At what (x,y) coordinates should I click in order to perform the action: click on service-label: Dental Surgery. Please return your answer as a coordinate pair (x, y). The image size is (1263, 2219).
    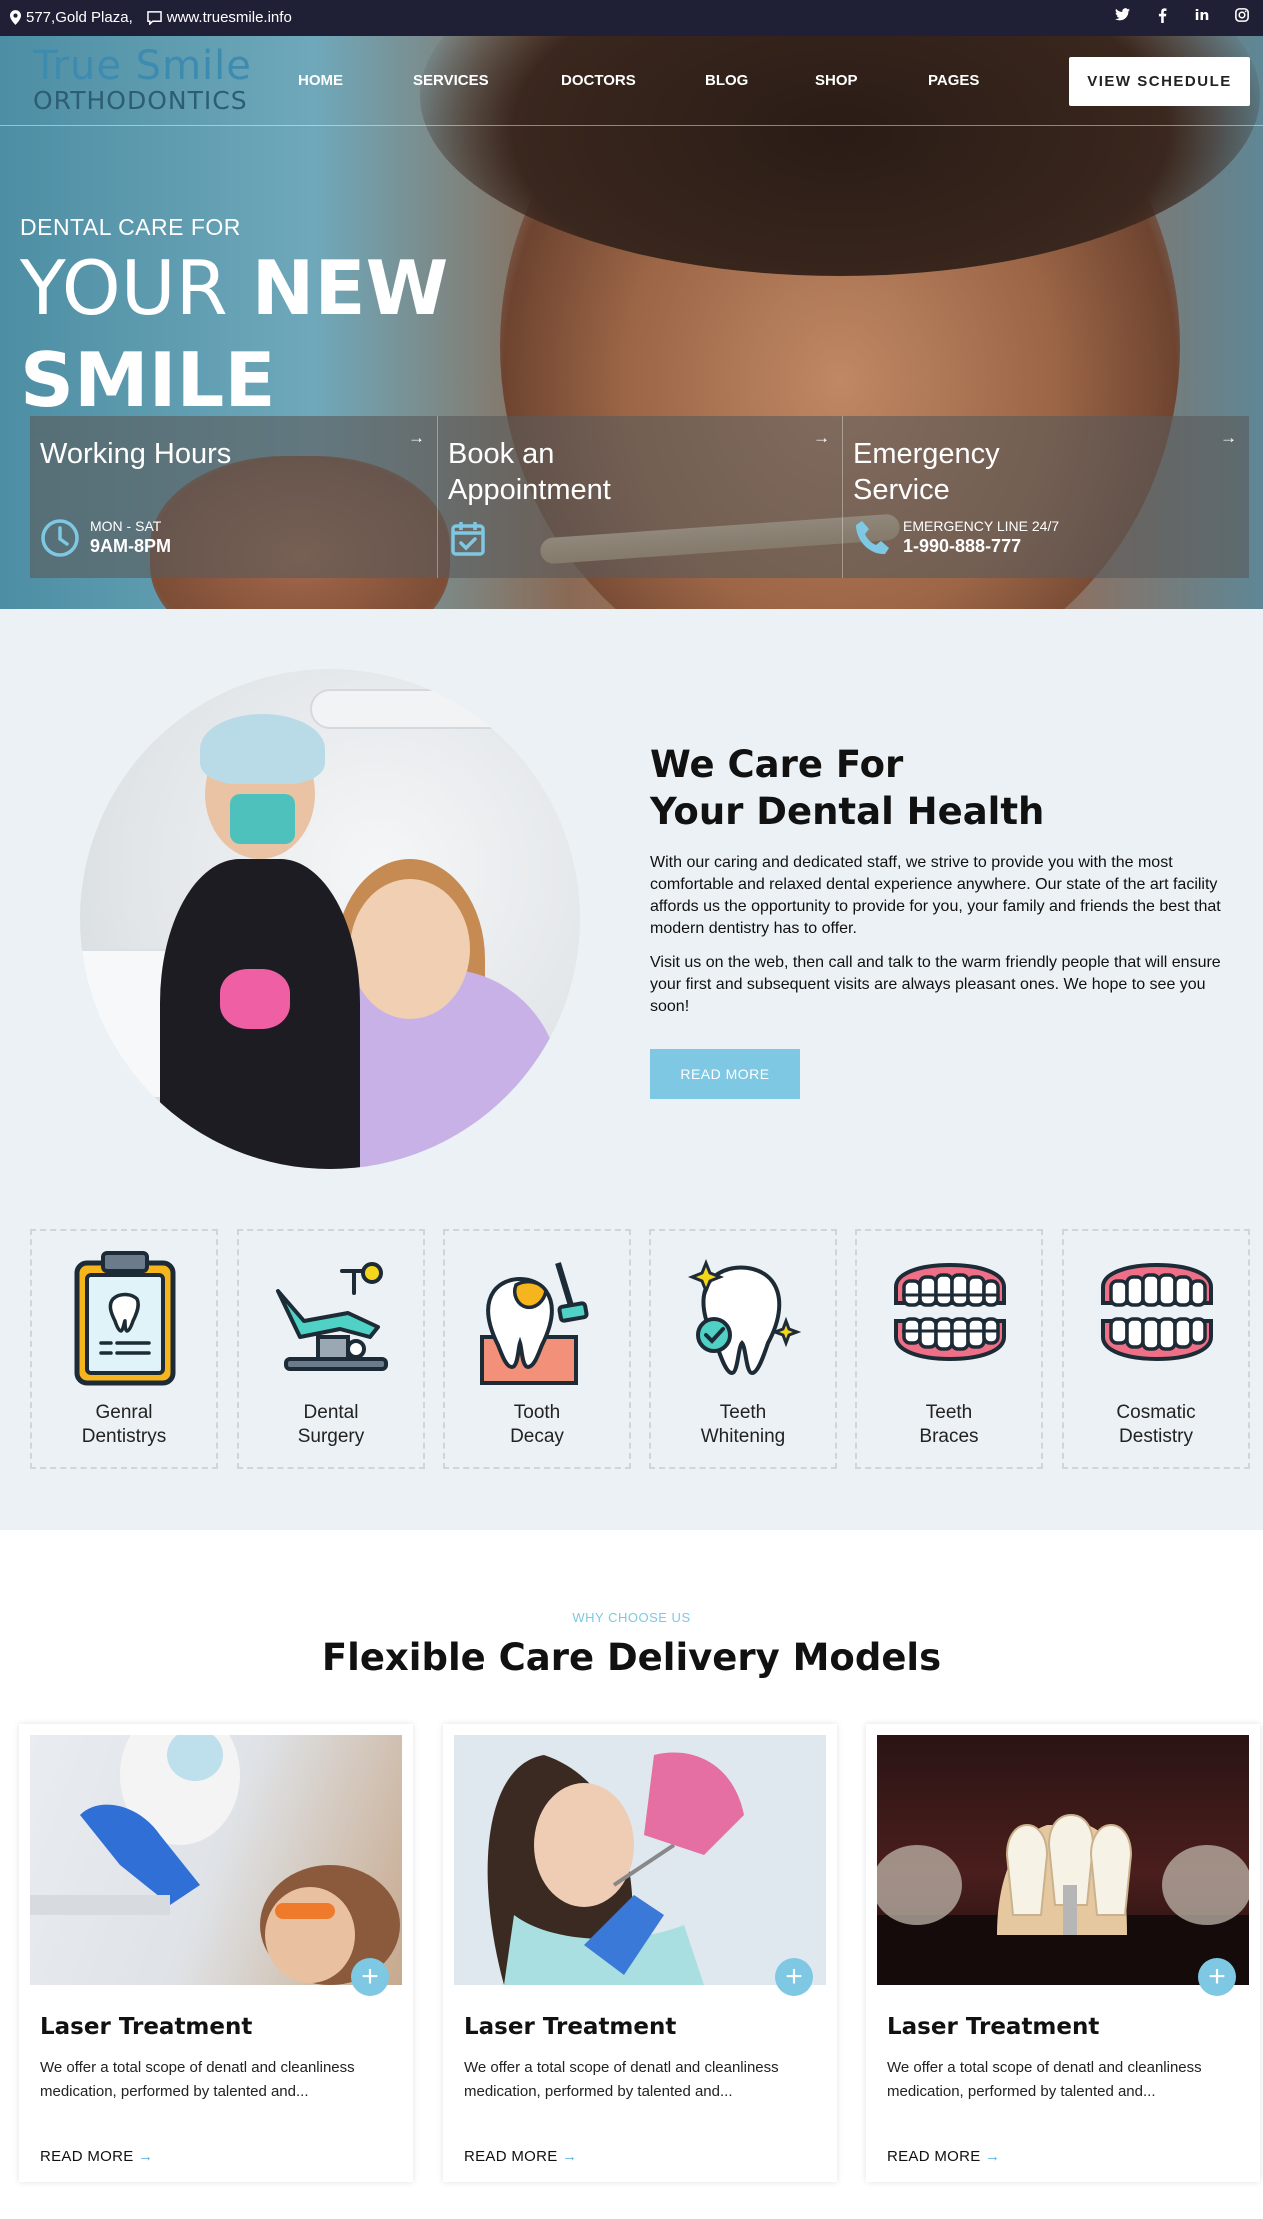
    Looking at the image, I should click on (331, 1425).